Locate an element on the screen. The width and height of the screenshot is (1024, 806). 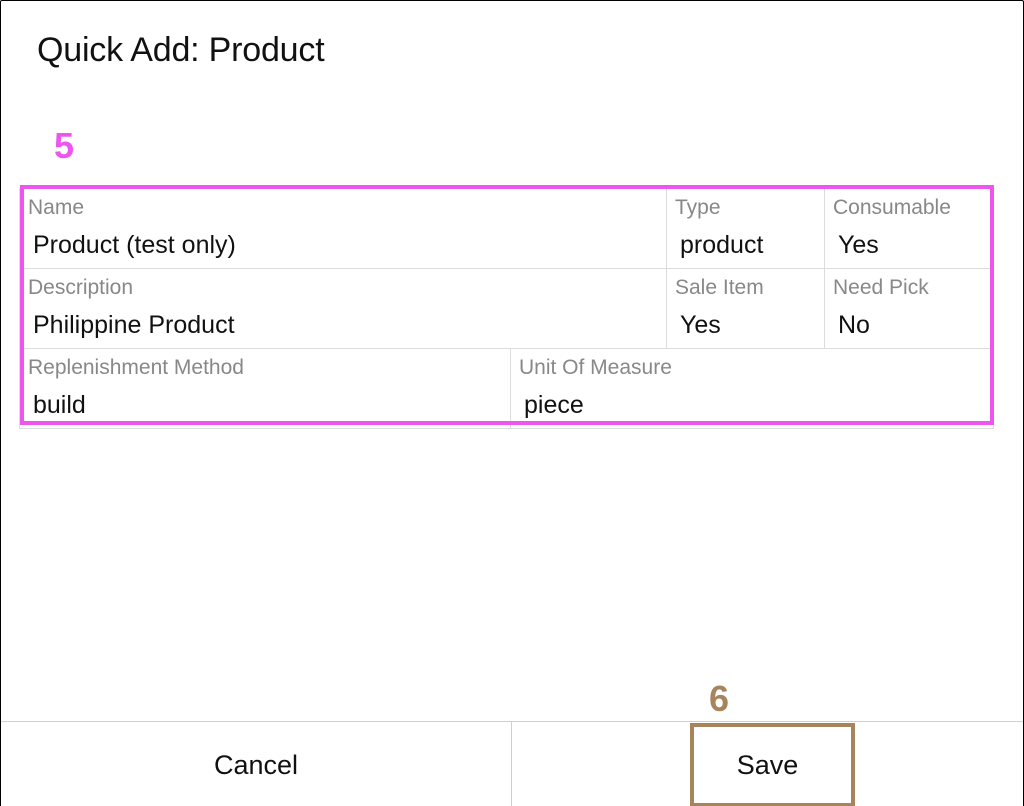
type-label: Type is located at coordinates (698, 207).